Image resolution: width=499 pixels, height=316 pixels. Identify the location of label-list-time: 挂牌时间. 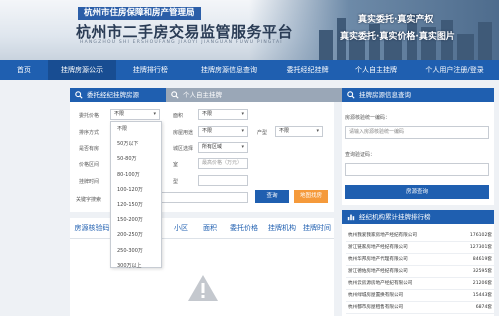
(89, 182).